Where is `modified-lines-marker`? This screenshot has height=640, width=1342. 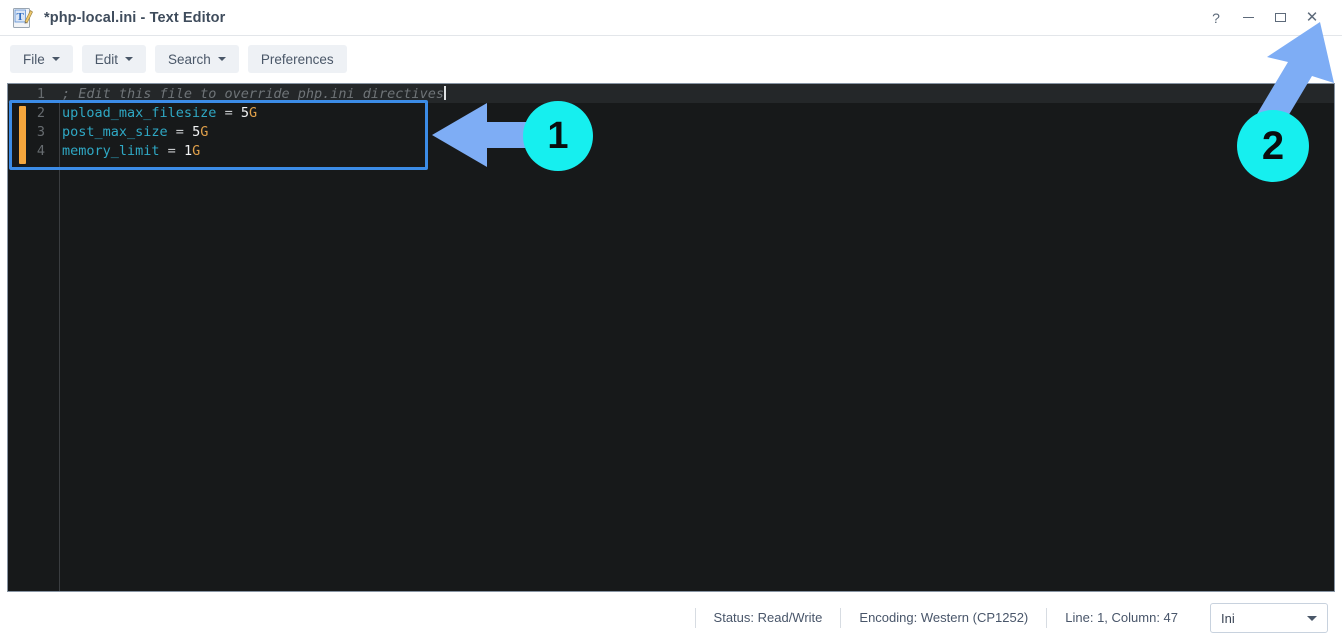
modified-lines-marker is located at coordinates (22, 135).